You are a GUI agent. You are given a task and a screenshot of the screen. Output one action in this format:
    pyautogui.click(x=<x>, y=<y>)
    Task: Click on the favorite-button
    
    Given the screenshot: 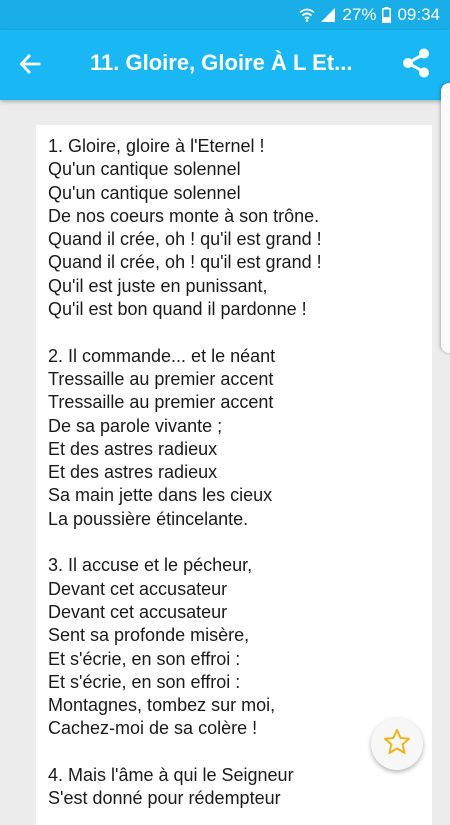 What is the action you would take?
    pyautogui.click(x=397, y=744)
    